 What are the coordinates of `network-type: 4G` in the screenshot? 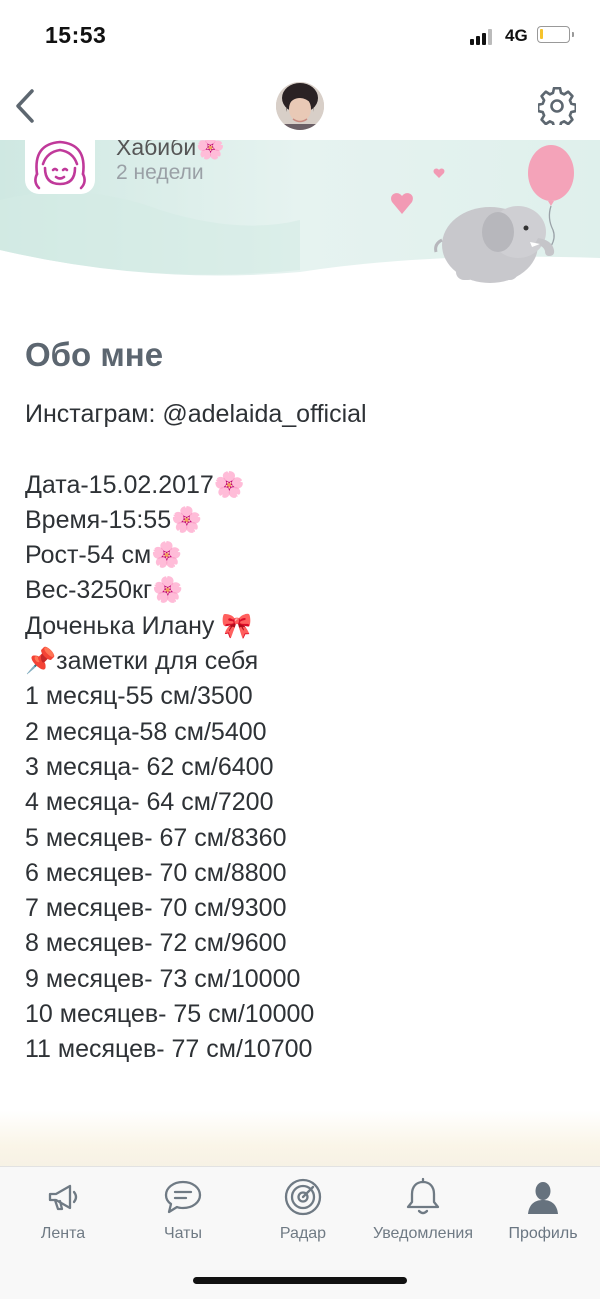 It's located at (516, 35).